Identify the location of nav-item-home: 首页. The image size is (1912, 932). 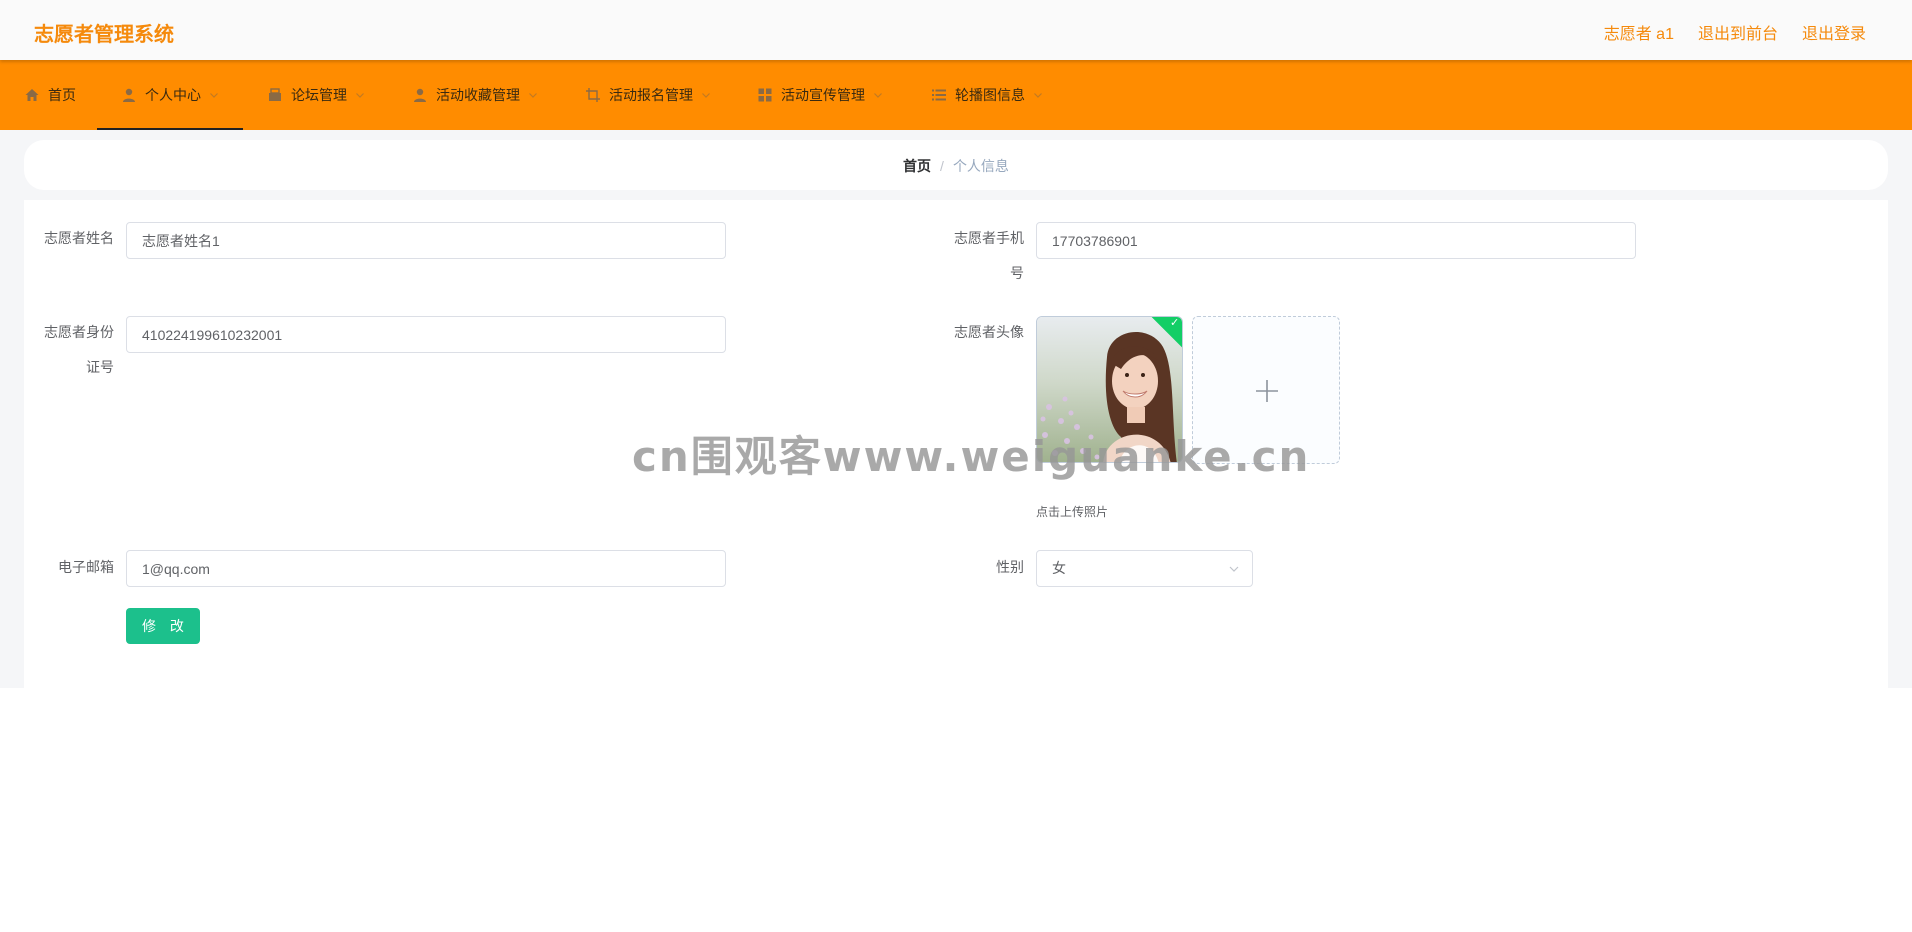
(50, 95).